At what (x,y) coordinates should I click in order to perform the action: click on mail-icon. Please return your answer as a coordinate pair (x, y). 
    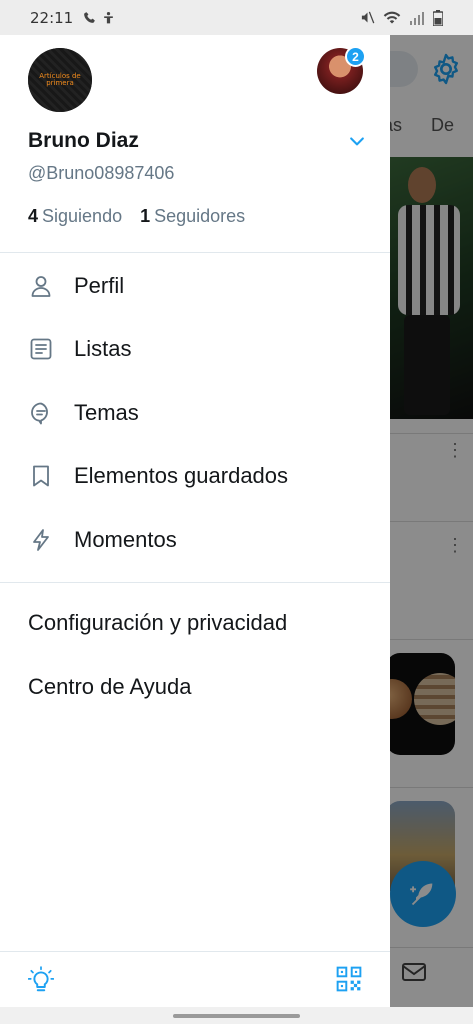
    Looking at the image, I should click on (414, 972).